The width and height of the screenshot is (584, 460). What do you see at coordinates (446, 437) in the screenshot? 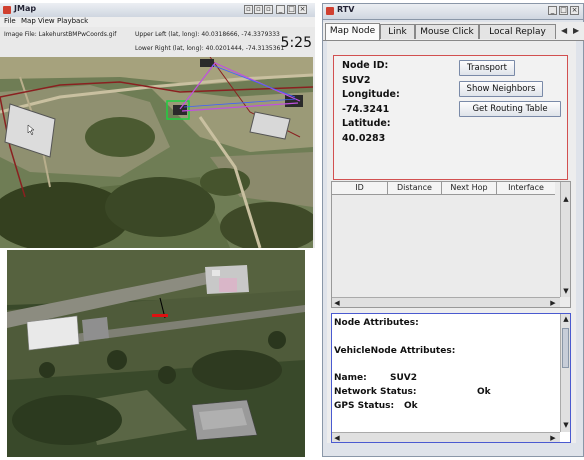
I see `attributes-hscrollbar: ◀ ▶` at bounding box center [446, 437].